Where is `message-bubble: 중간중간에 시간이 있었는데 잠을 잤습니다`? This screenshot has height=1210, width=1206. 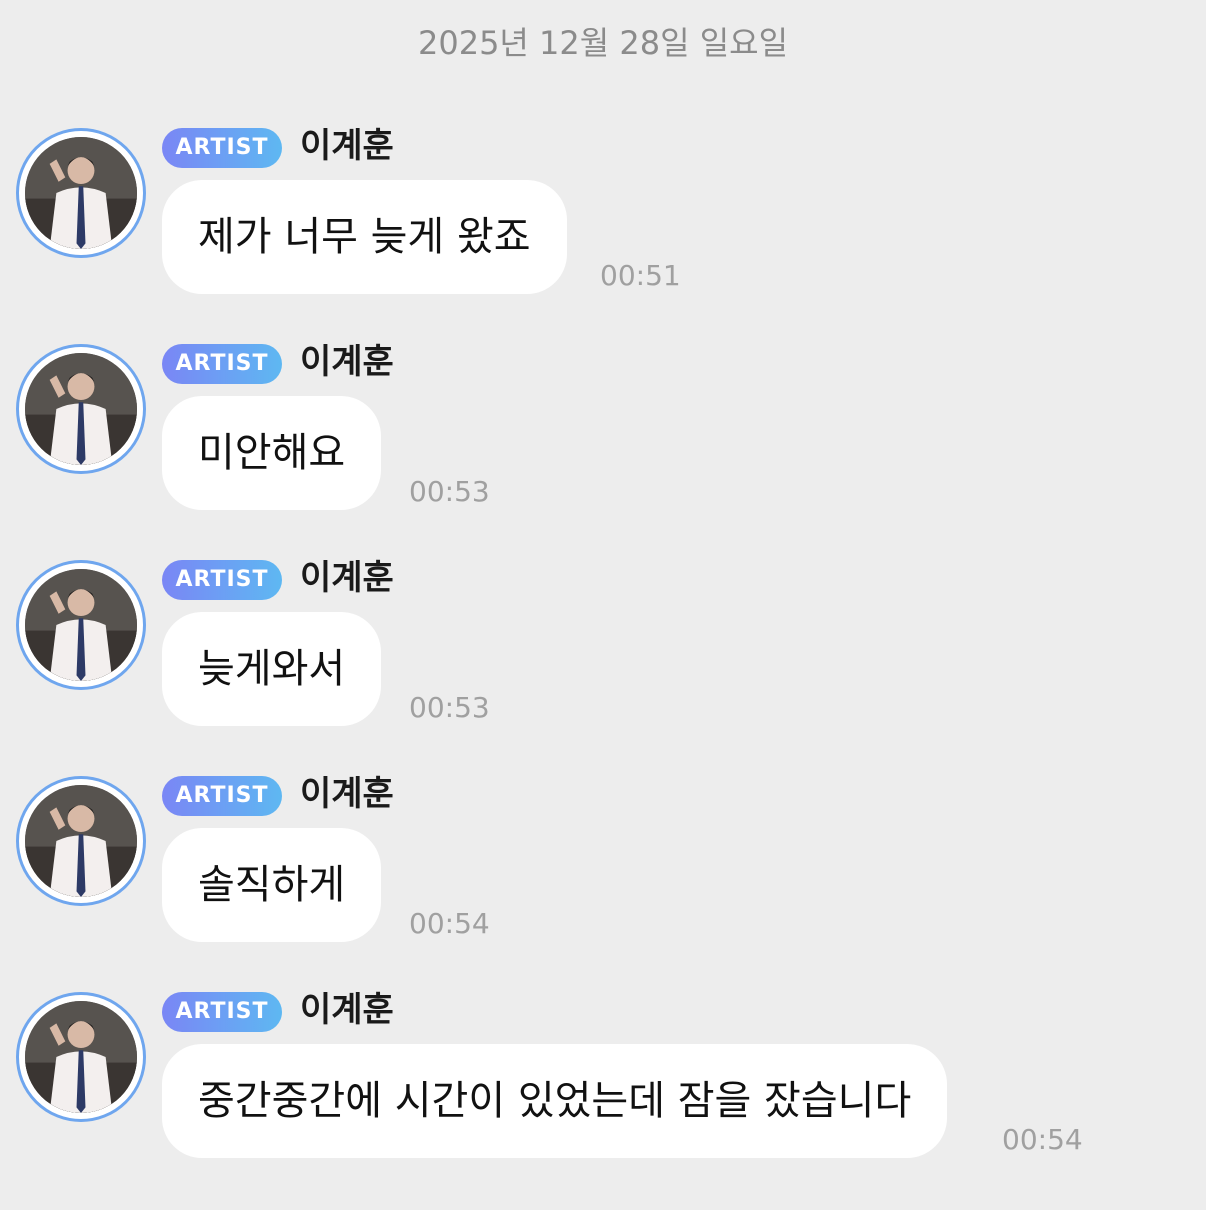 message-bubble: 중간중간에 시간이 있었는데 잠을 잤습니다 is located at coordinates (555, 1101).